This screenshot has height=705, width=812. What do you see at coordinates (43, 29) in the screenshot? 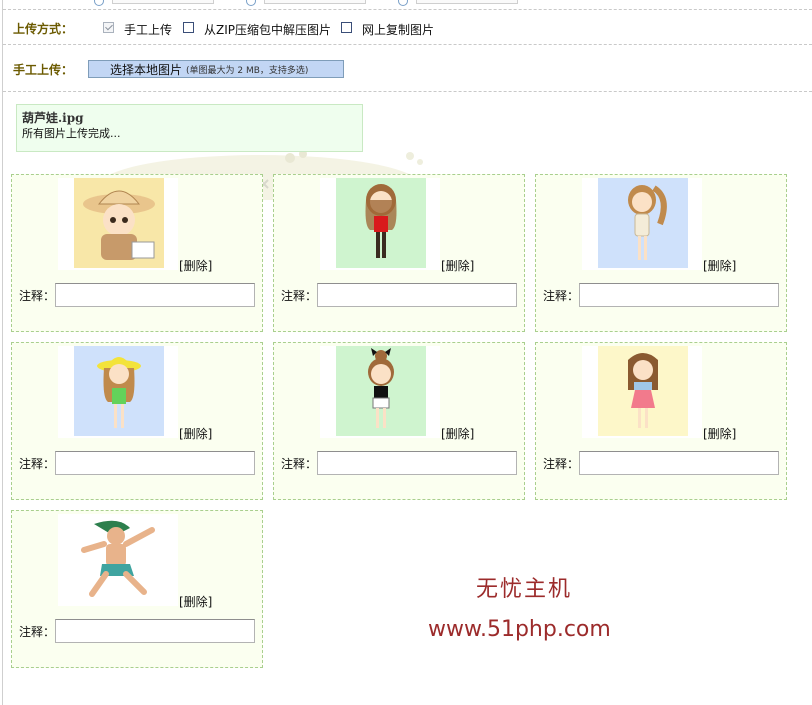
I see `upload-mode-label: 上传方式：` at bounding box center [43, 29].